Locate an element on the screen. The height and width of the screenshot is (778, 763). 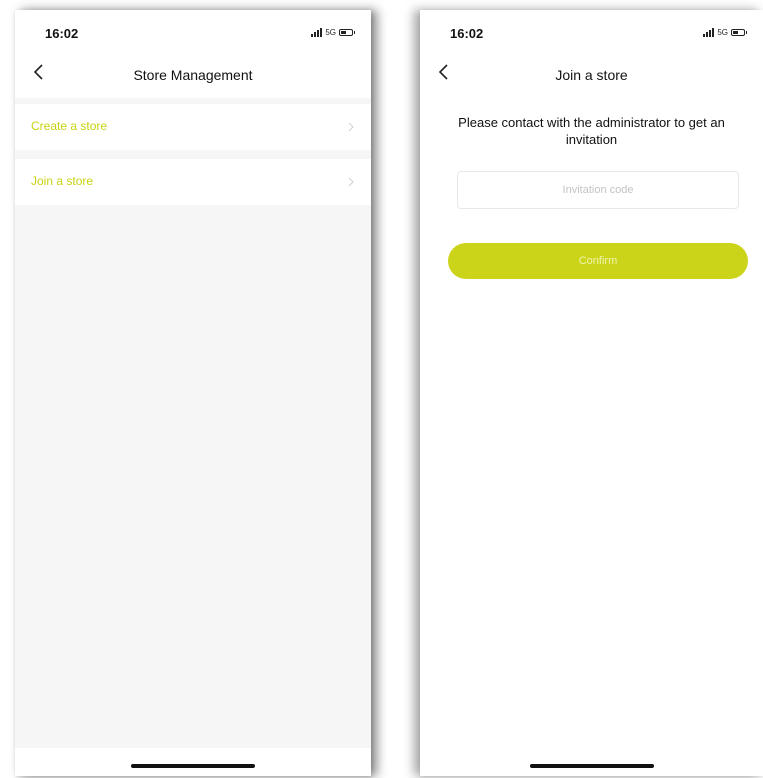
nav-bar: Join a store is located at coordinates (591, 74).